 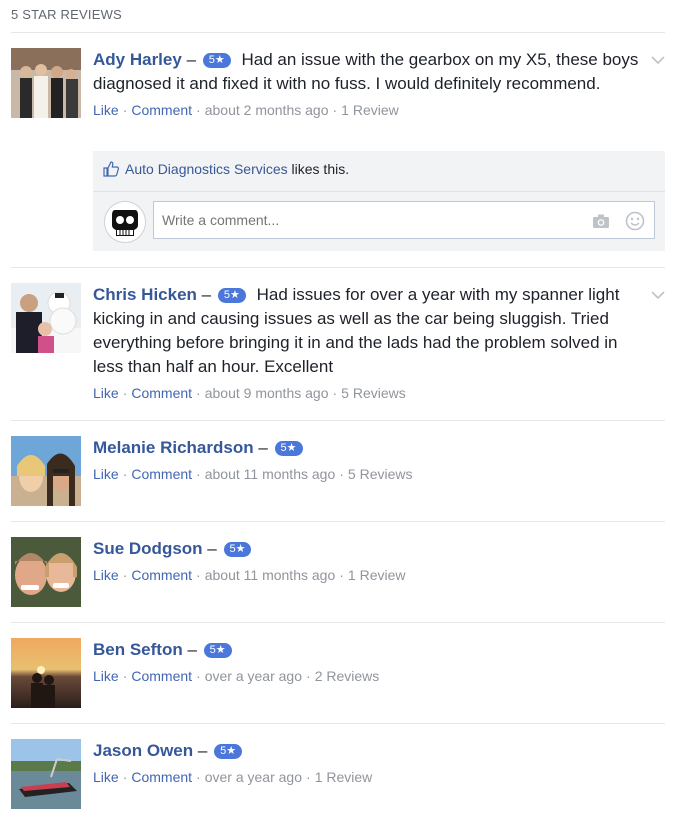 I want to click on timestamp: about 9 months ago, so click(x=267, y=393).